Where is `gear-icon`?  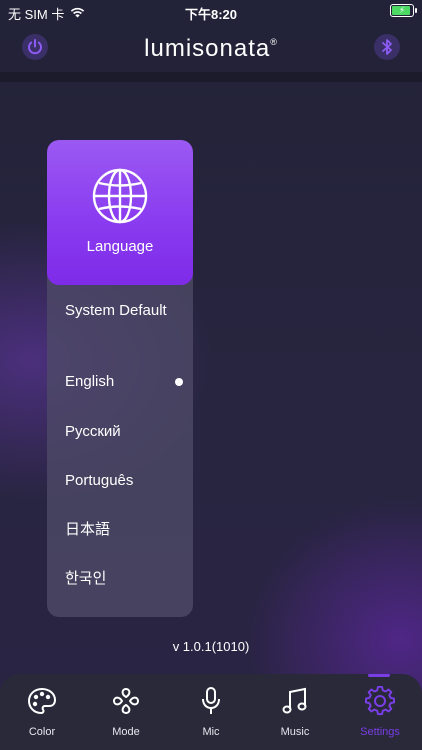
gear-icon is located at coordinates (380, 701).